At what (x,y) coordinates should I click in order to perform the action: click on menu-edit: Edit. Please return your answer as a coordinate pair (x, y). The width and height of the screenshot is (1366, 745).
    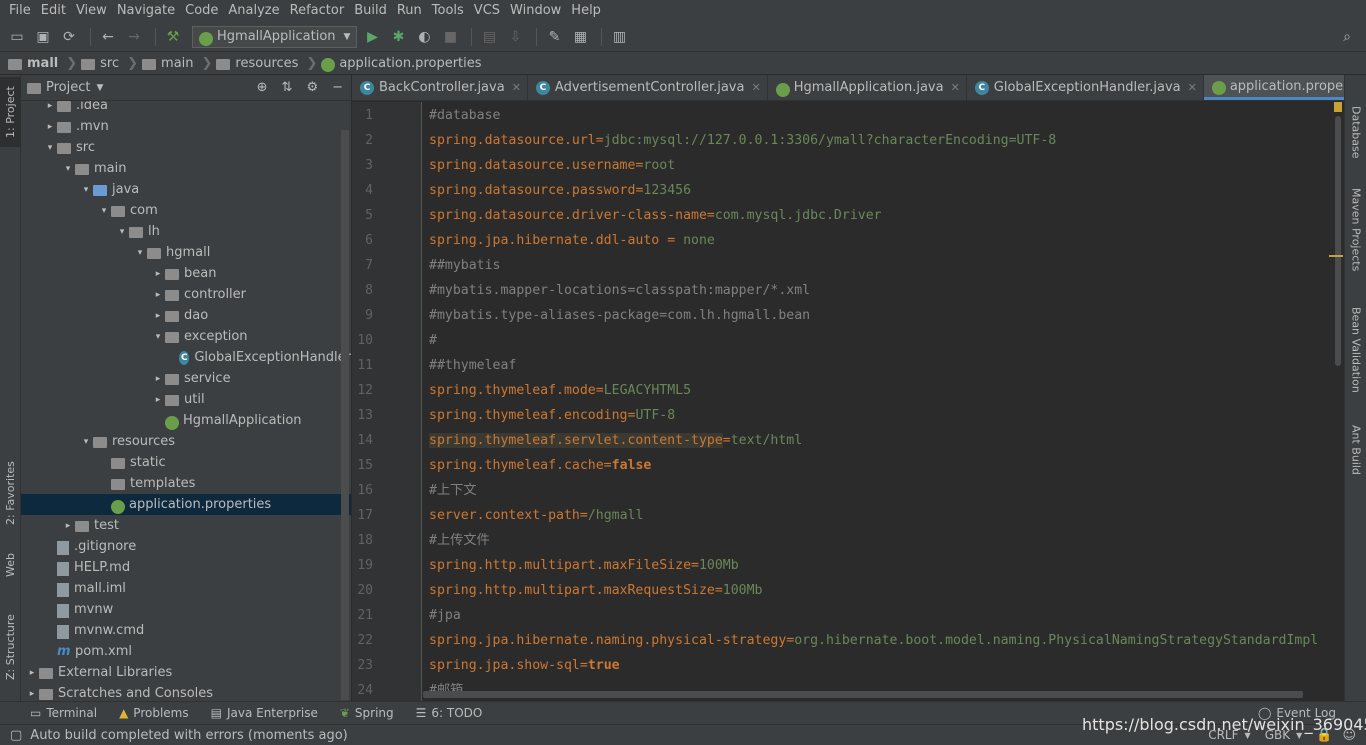
    Looking at the image, I should click on (53, 11).